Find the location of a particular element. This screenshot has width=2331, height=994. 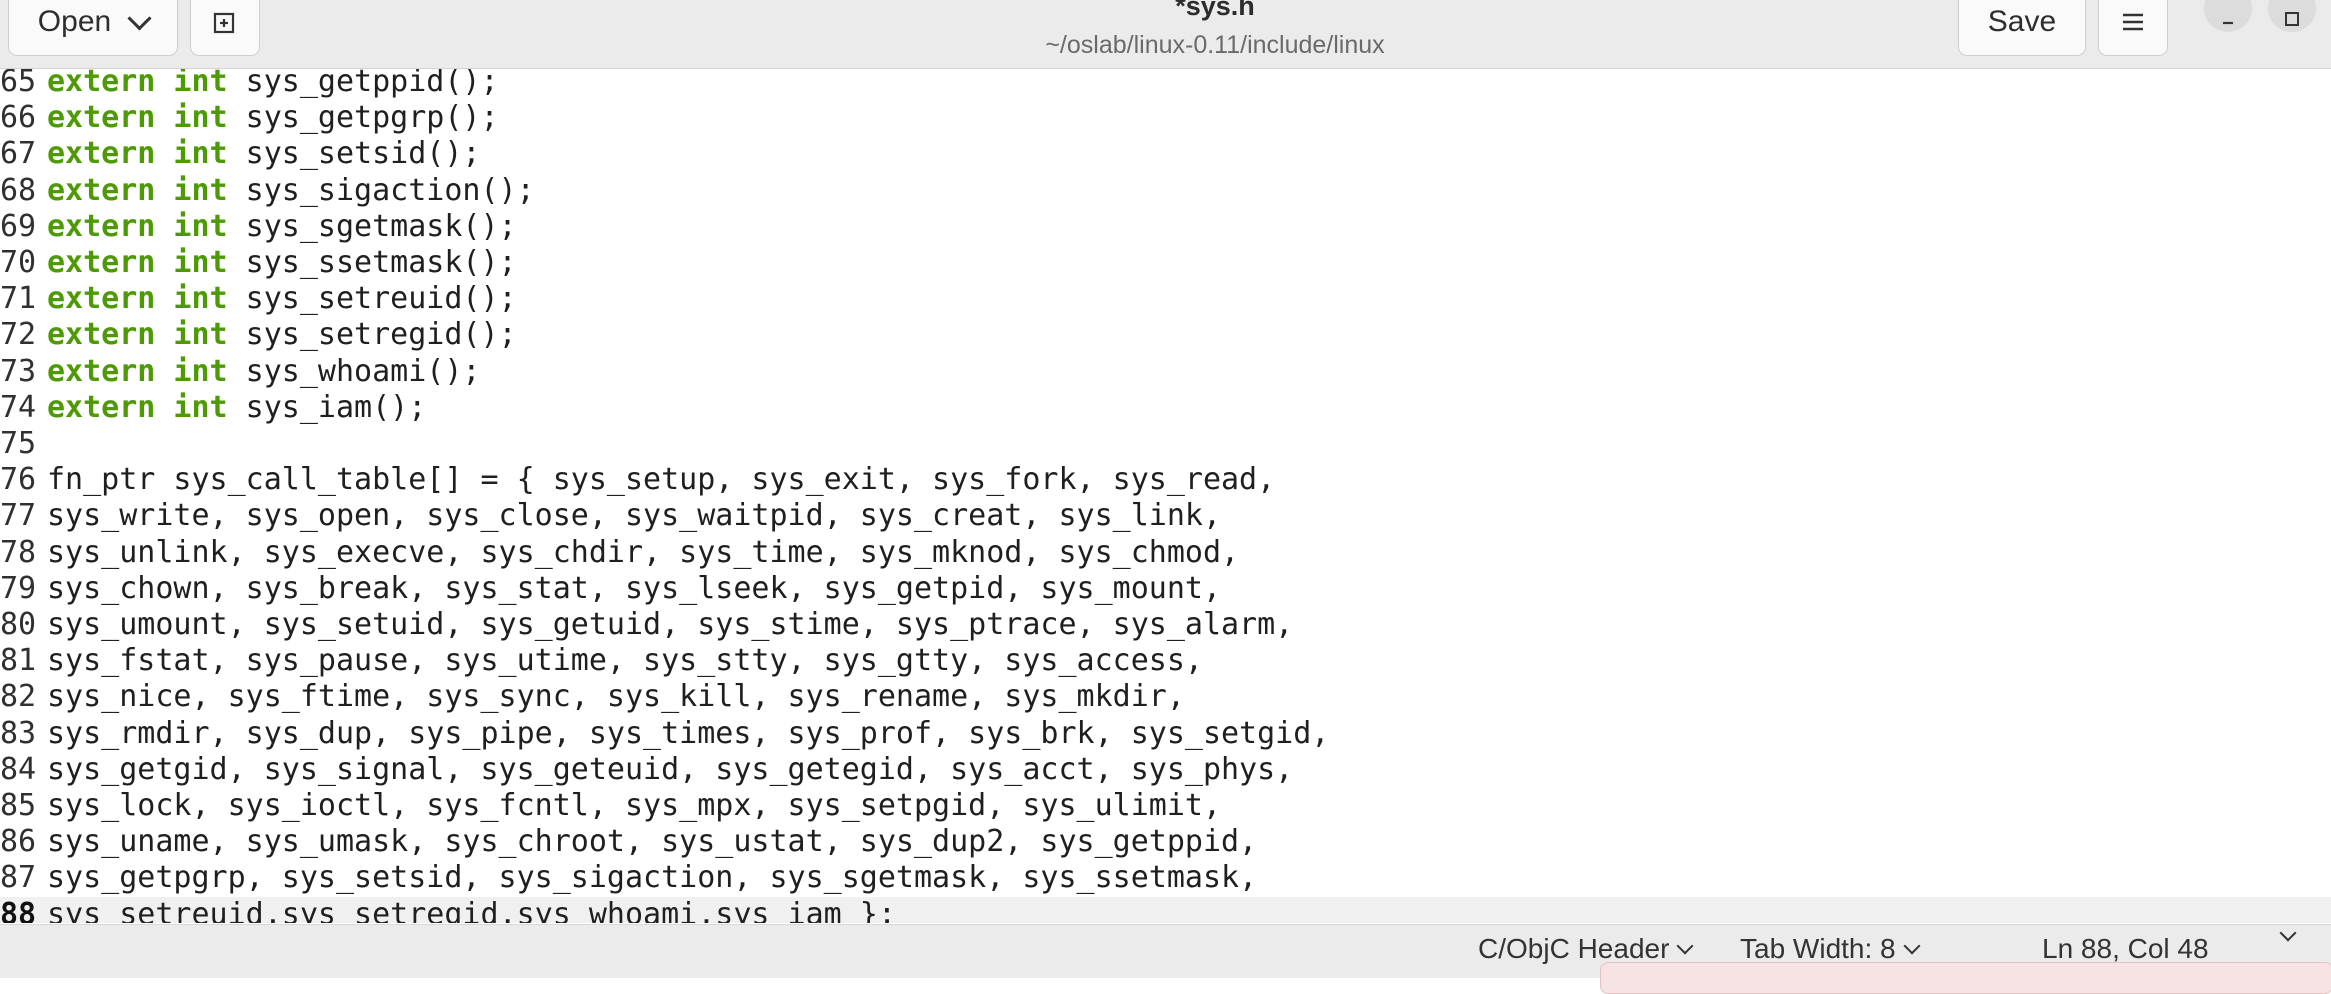

window-subtitle-path: ~/oslab/linux-0.11/include/linux is located at coordinates (1215, 45).